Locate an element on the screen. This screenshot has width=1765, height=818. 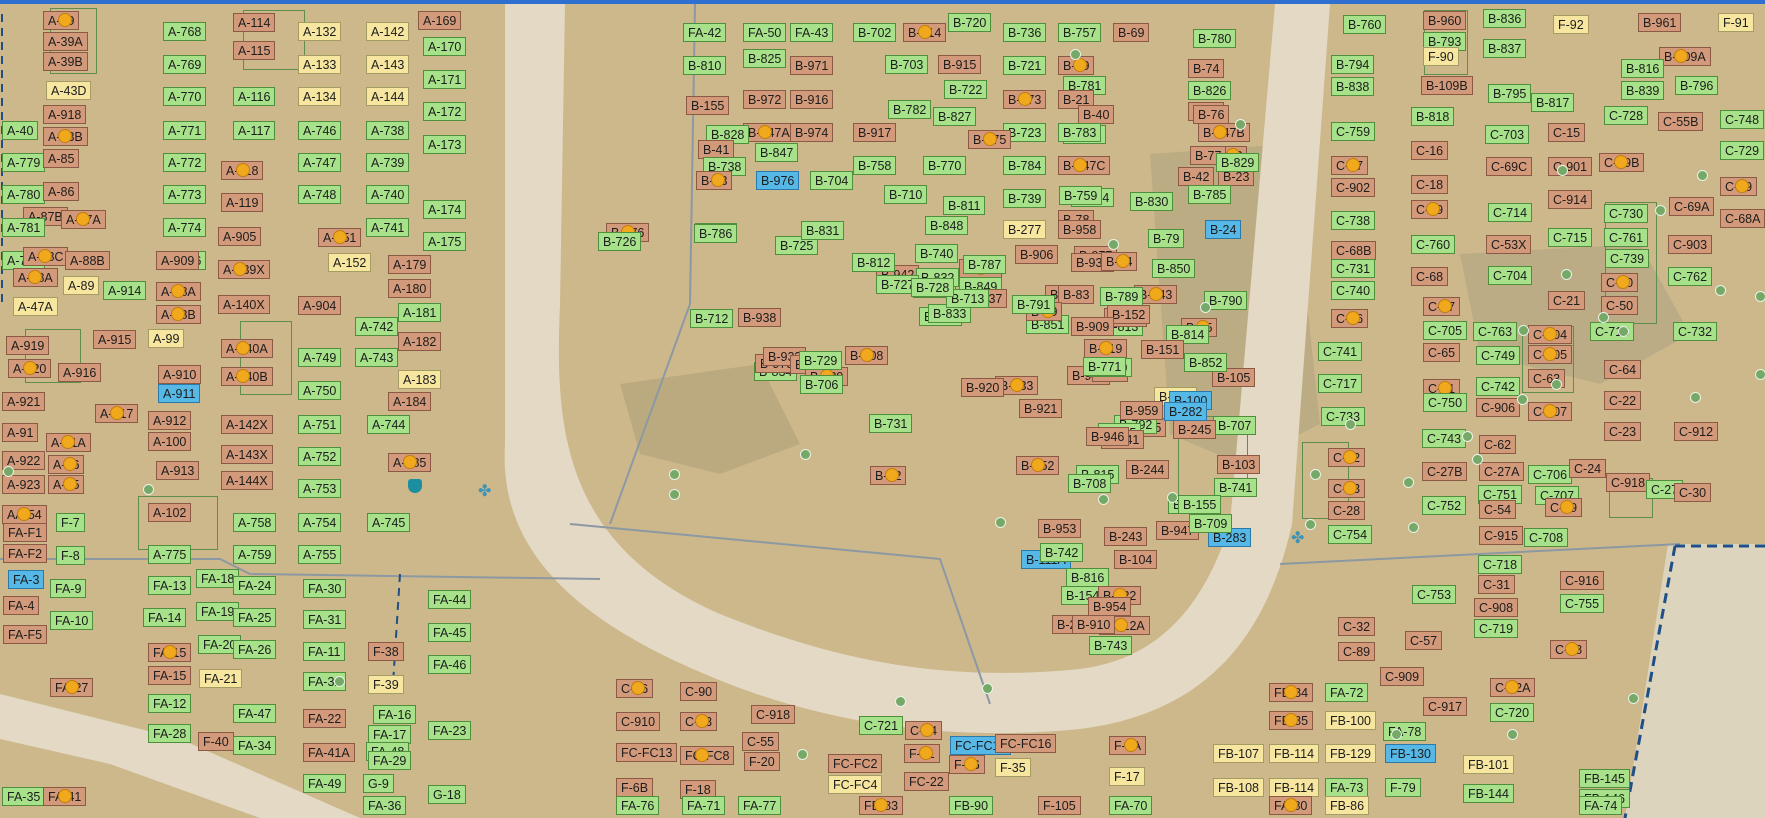
plot-label: B-938 is located at coordinates (760, 317).